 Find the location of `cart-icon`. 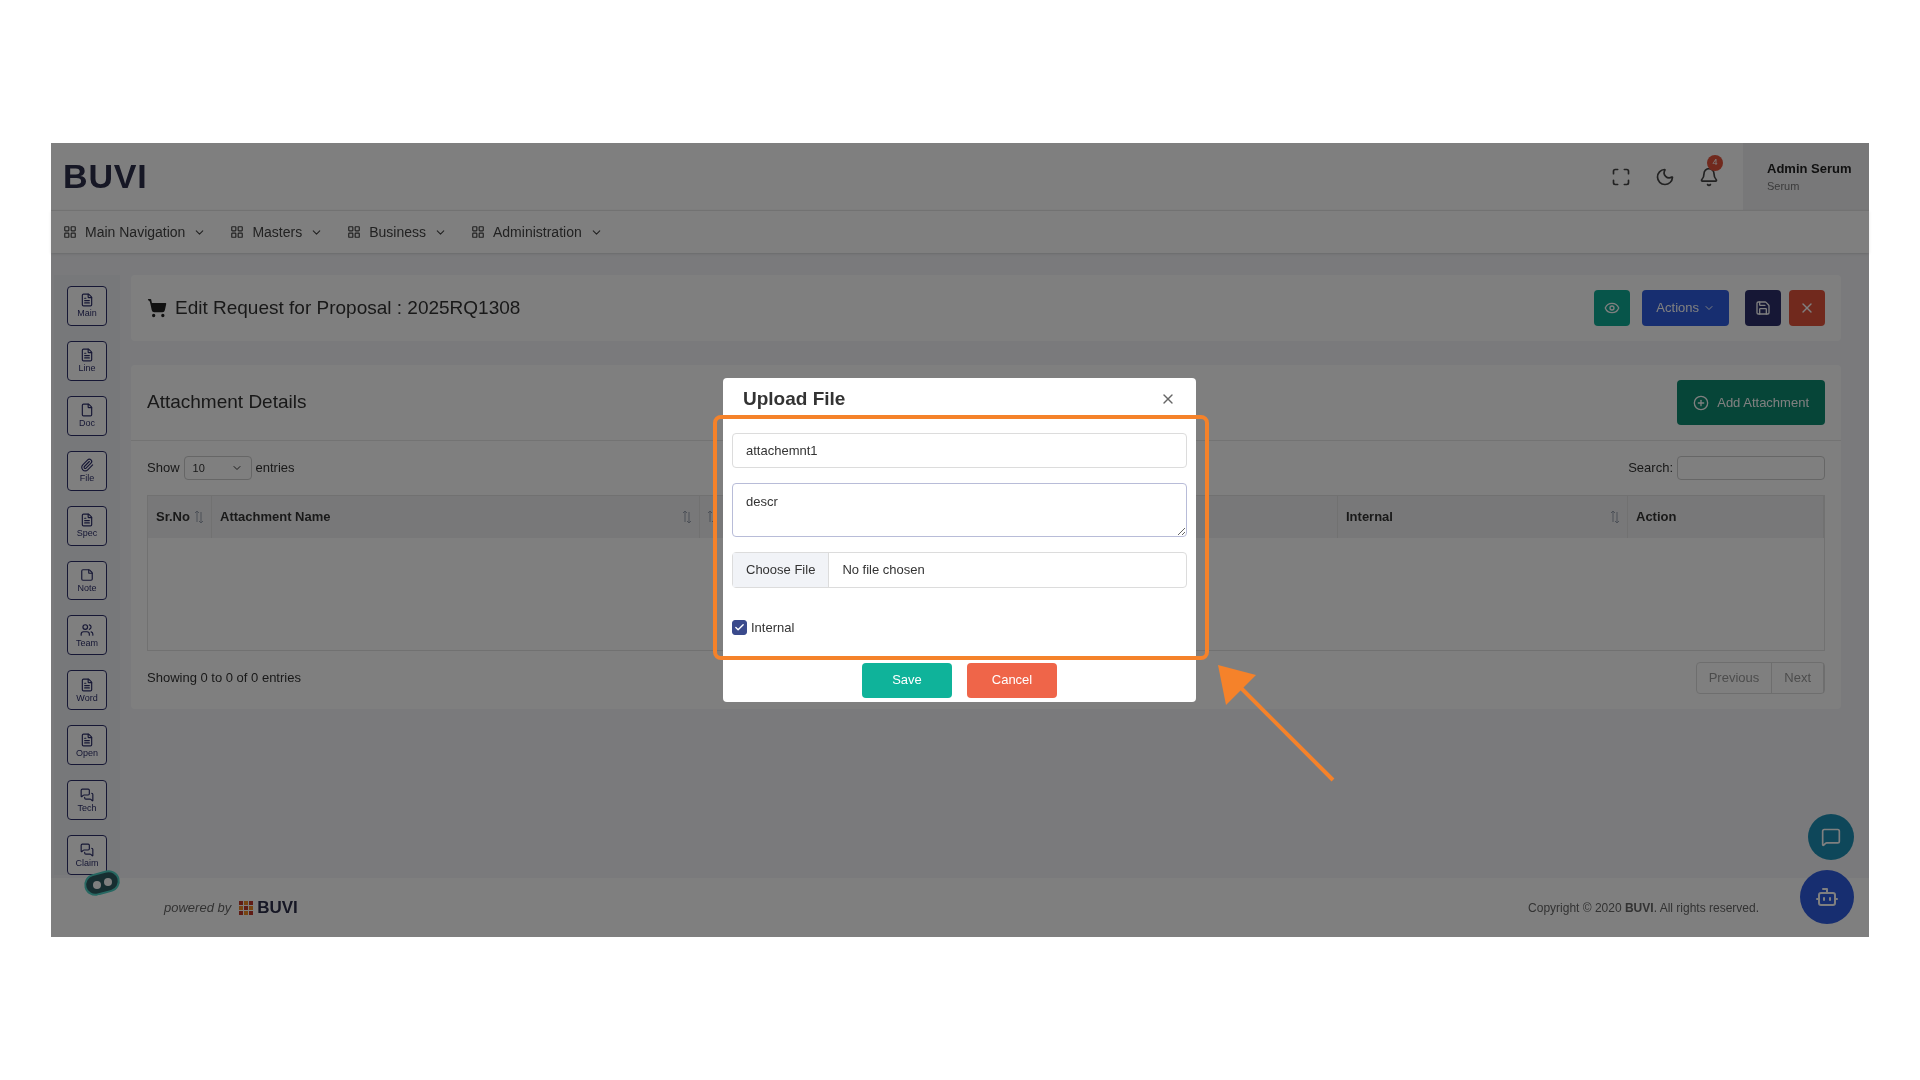

cart-icon is located at coordinates (157, 308).